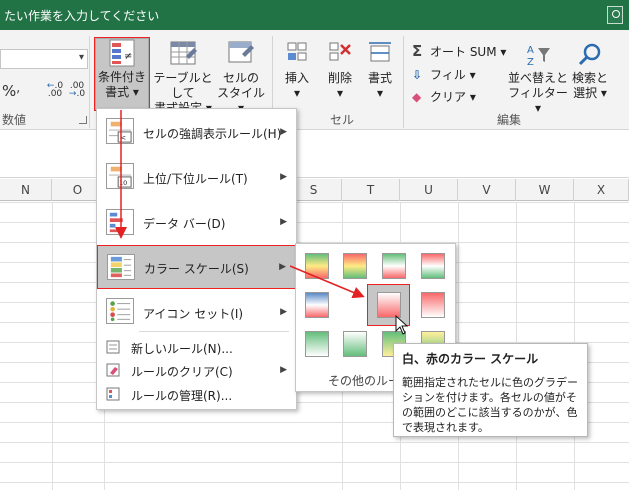 The height and width of the screenshot is (490, 629). Describe the element at coordinates (317, 266) in the screenshot. I see `color-scale-green-yellow-red` at that location.